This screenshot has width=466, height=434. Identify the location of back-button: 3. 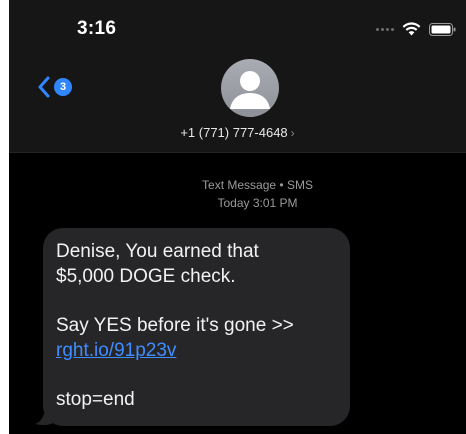
(54, 87).